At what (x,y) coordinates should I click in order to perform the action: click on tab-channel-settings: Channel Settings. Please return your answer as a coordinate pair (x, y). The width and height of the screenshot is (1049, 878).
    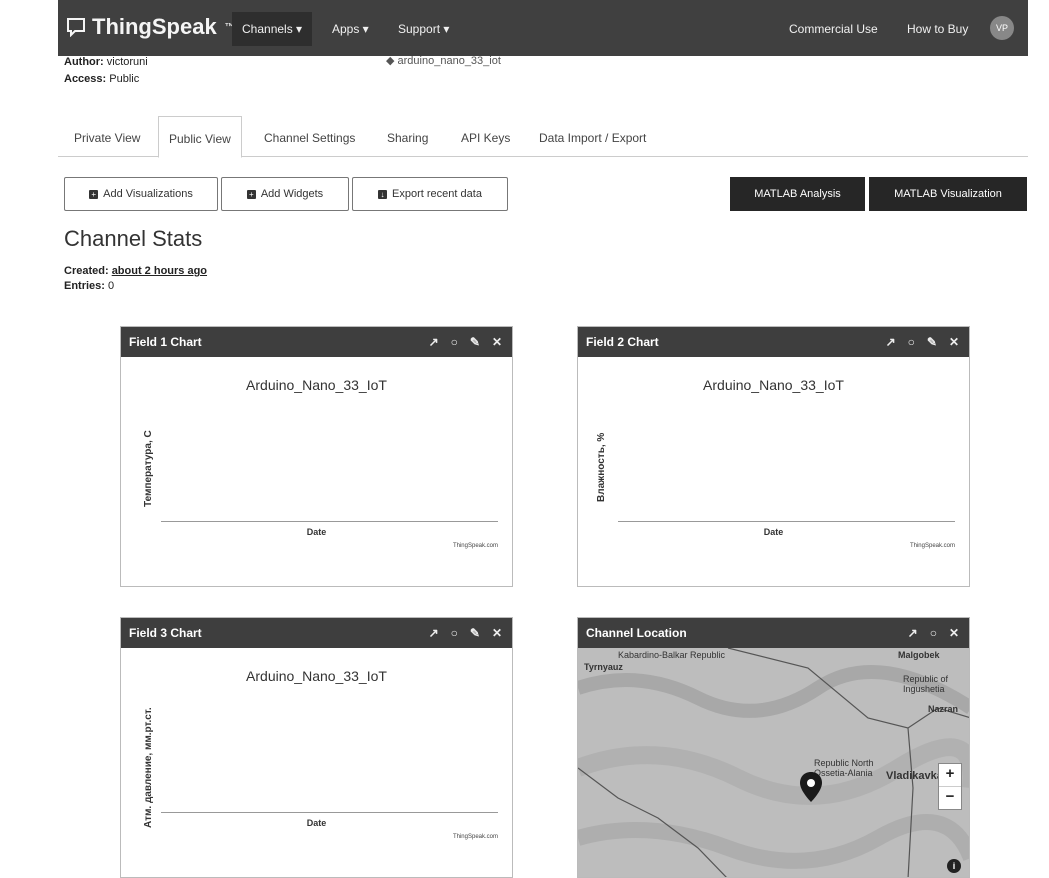
    Looking at the image, I should click on (309, 136).